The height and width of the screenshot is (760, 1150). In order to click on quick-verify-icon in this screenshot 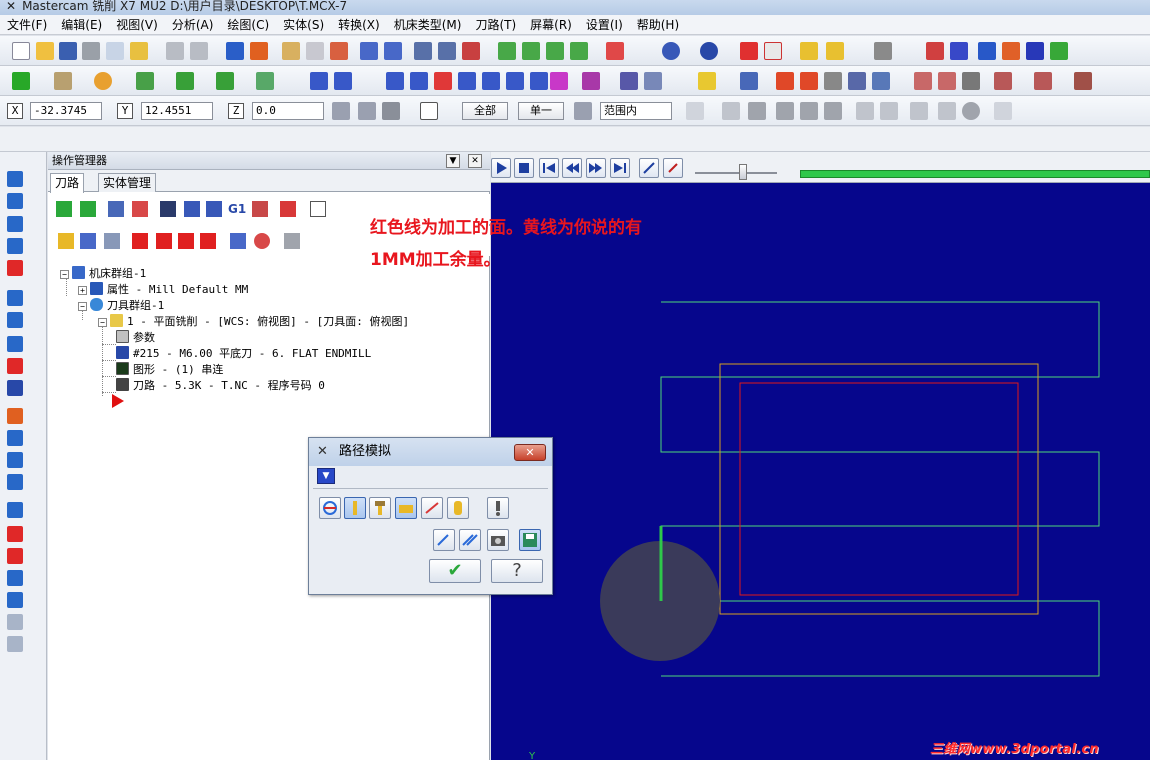, I will do `click(458, 508)`.